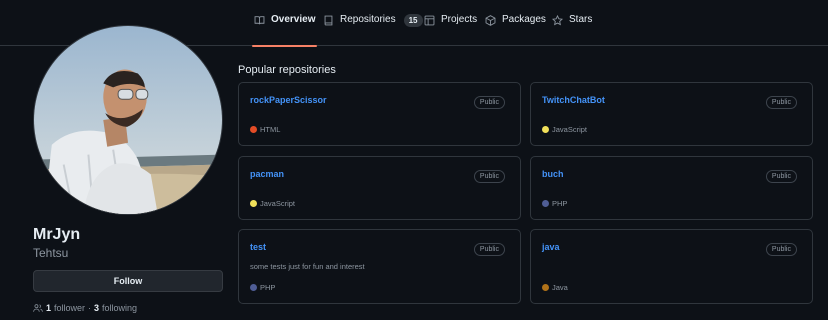 The image size is (828, 320). I want to click on followers-label: follower, so click(70, 308).